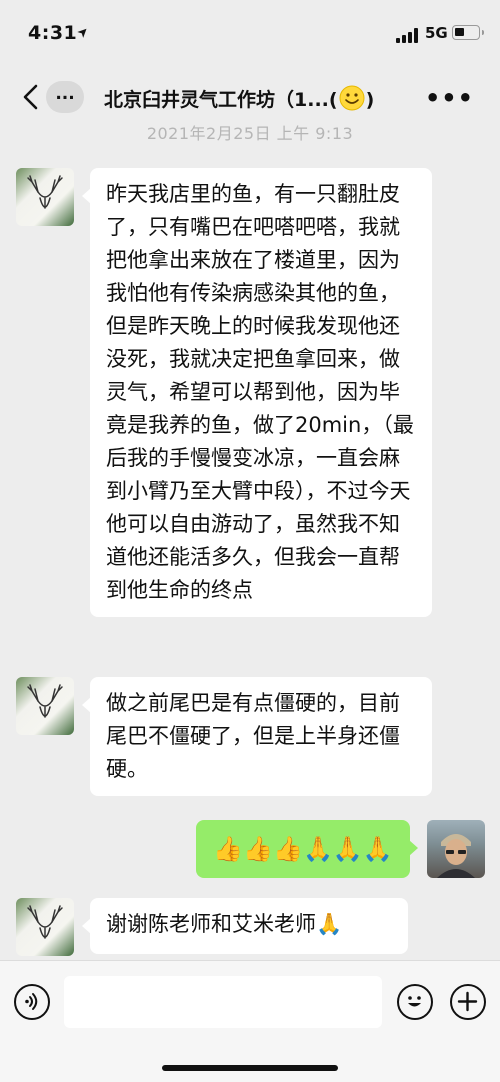 The image size is (500, 1082). Describe the element at coordinates (370, 100) in the screenshot. I see `title-closing-paren: )` at that location.